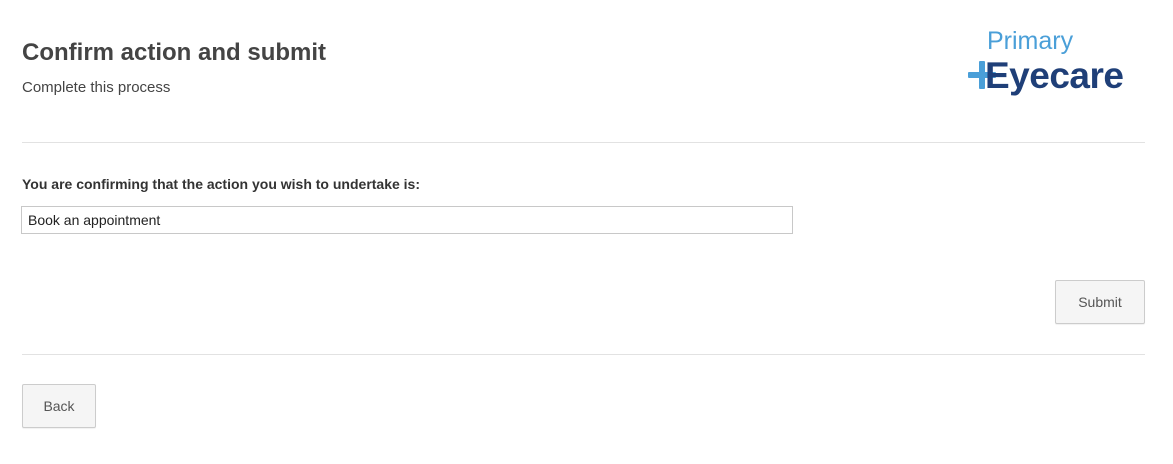 This screenshot has height=464, width=1173. Describe the element at coordinates (1100, 302) in the screenshot. I see `submit-button: Submit` at that location.